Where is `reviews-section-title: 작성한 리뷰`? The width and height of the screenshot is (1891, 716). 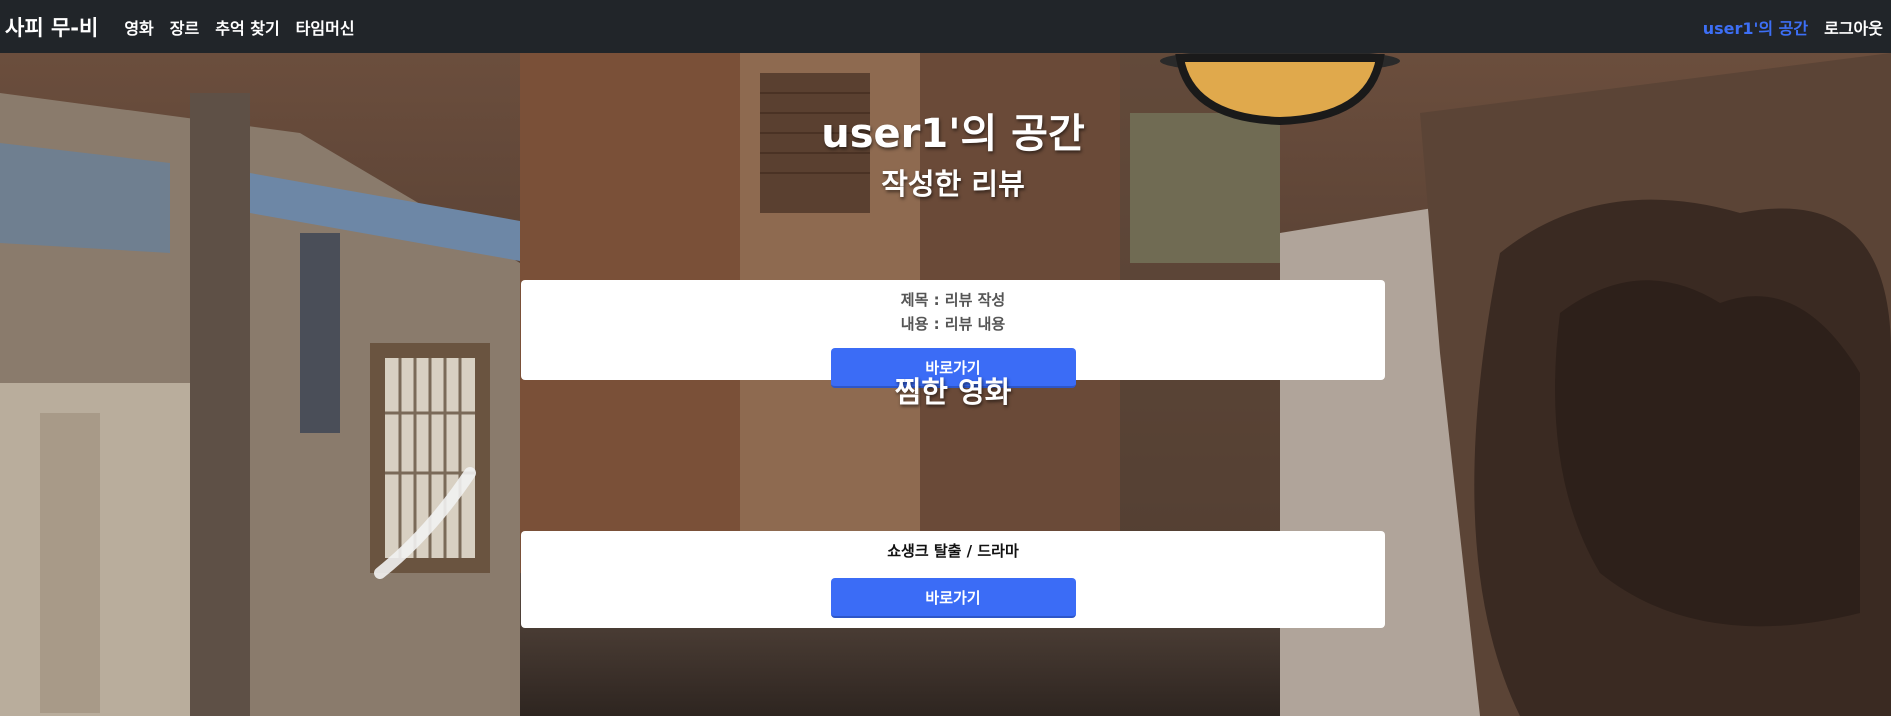
reviews-section-title: 작성한 리뷰 is located at coordinates (953, 184).